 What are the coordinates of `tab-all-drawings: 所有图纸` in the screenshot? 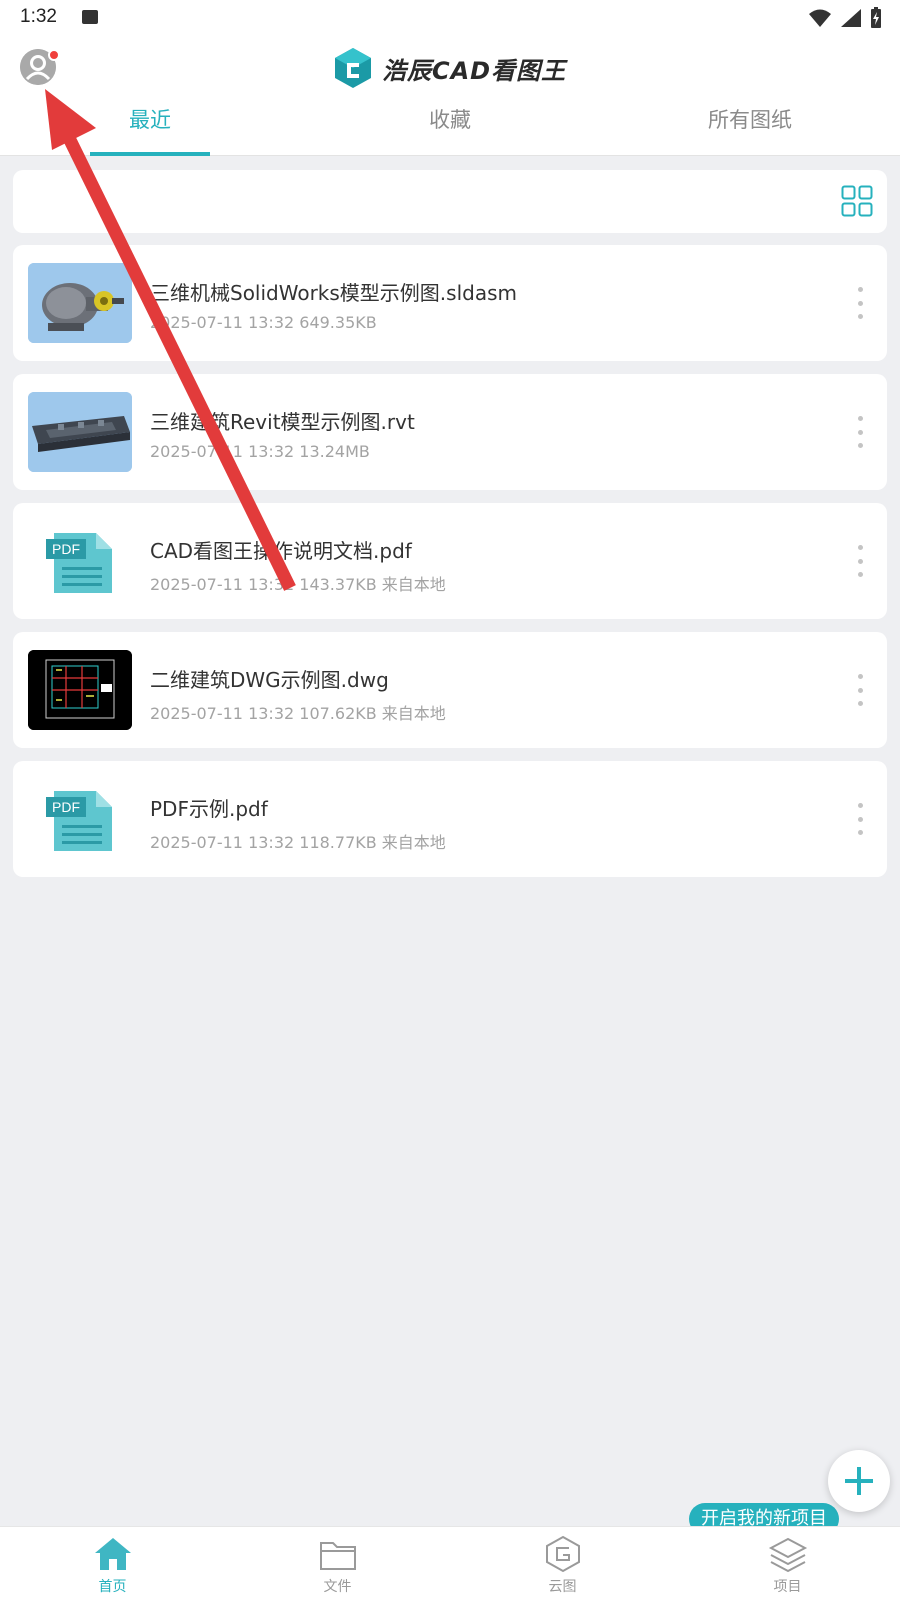 It's located at (750, 127).